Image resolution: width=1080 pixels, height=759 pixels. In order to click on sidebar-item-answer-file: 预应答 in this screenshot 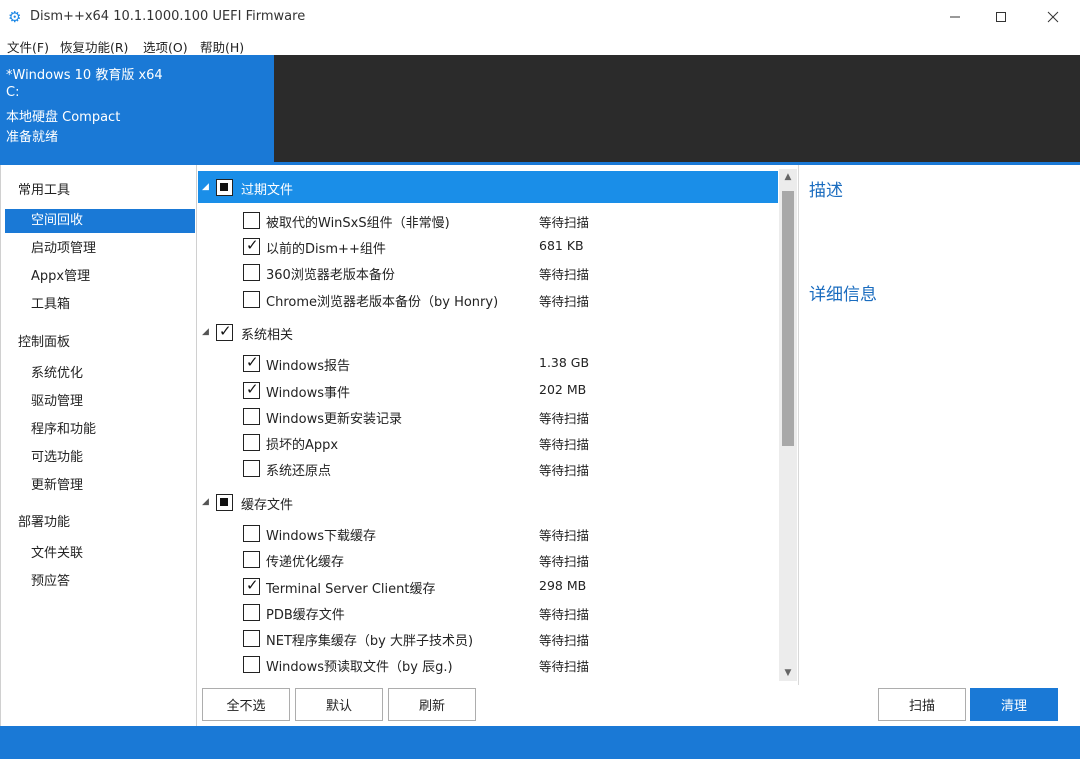, I will do `click(100, 582)`.